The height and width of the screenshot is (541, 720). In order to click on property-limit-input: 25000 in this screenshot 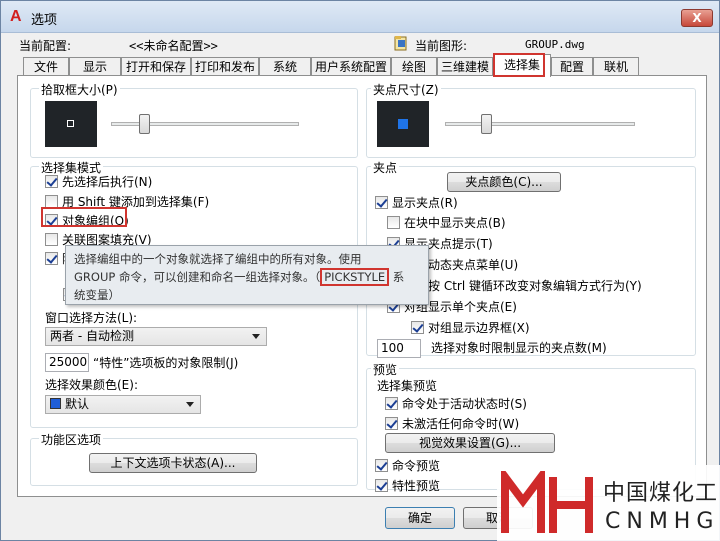, I will do `click(67, 362)`.